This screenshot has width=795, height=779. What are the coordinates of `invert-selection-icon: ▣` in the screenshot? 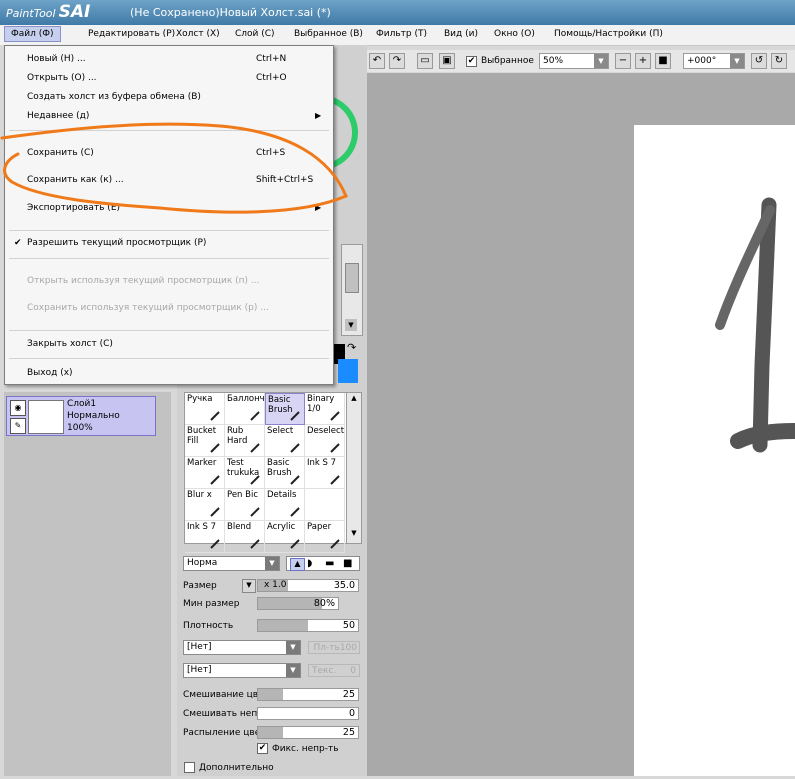 It's located at (447, 61).